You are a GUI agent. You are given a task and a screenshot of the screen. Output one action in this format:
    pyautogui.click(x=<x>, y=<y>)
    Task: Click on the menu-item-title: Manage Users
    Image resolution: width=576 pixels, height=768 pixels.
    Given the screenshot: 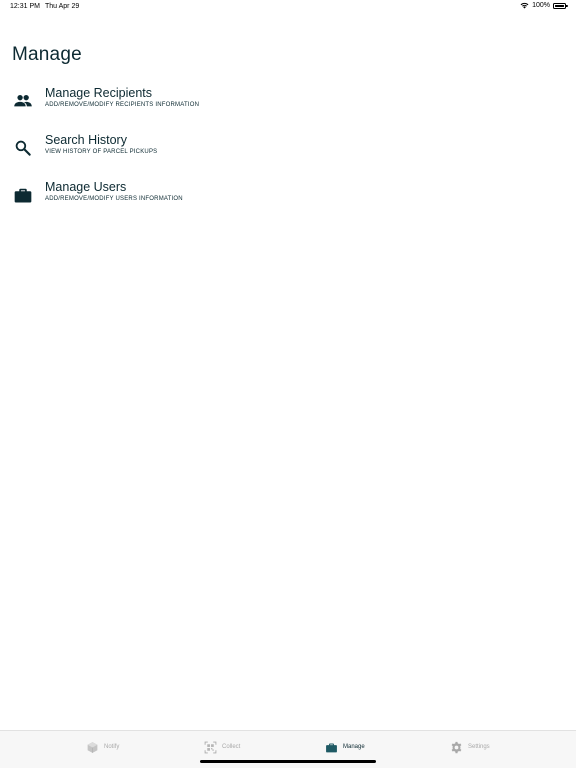 What is the action you would take?
    pyautogui.click(x=86, y=187)
    